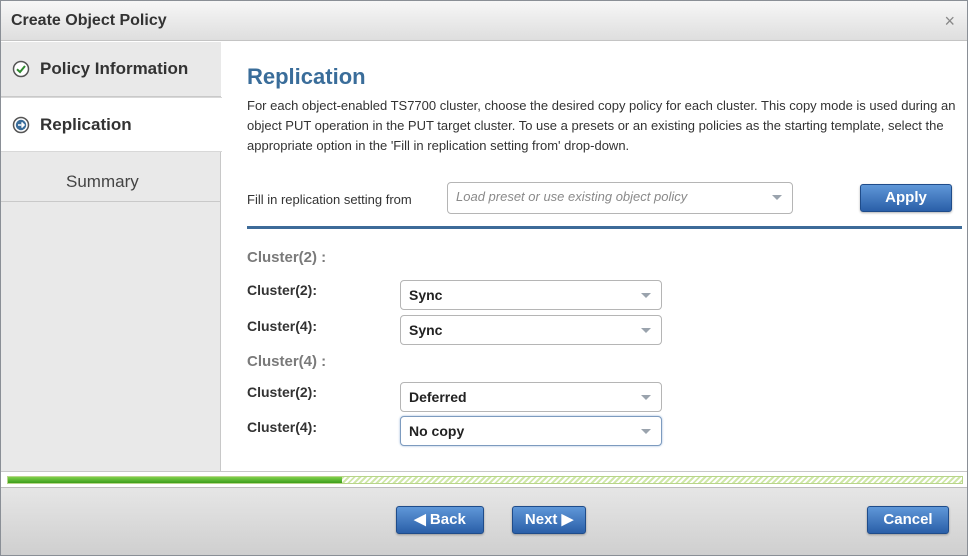  What do you see at coordinates (484, 21) in the screenshot?
I see `dialog-titlebar: Create Object Policy ×` at bounding box center [484, 21].